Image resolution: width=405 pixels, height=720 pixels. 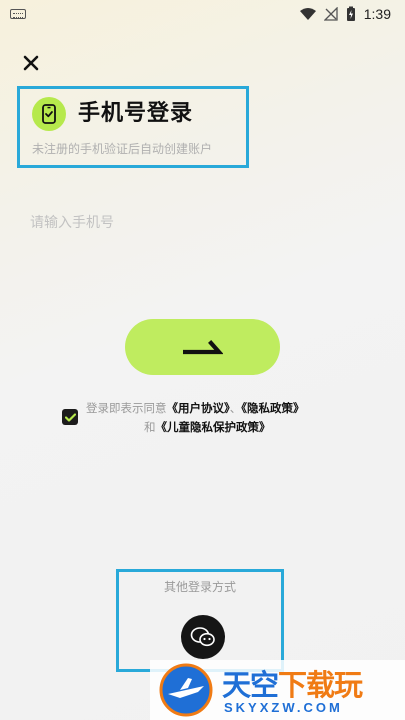 I want to click on next-button, so click(x=202, y=347).